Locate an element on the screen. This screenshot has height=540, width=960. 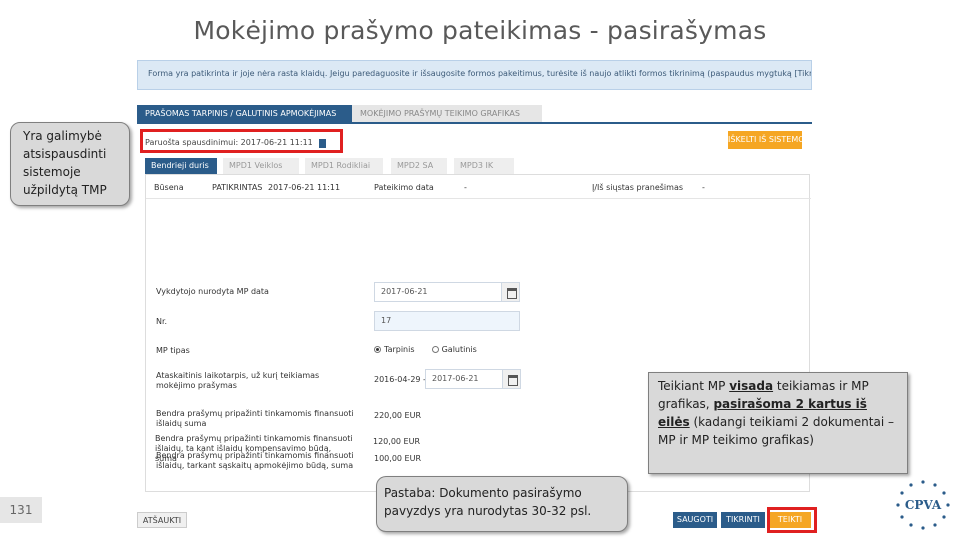
subtab-mpd1-activities: MPD1 Veiklos is located at coordinates (261, 166).